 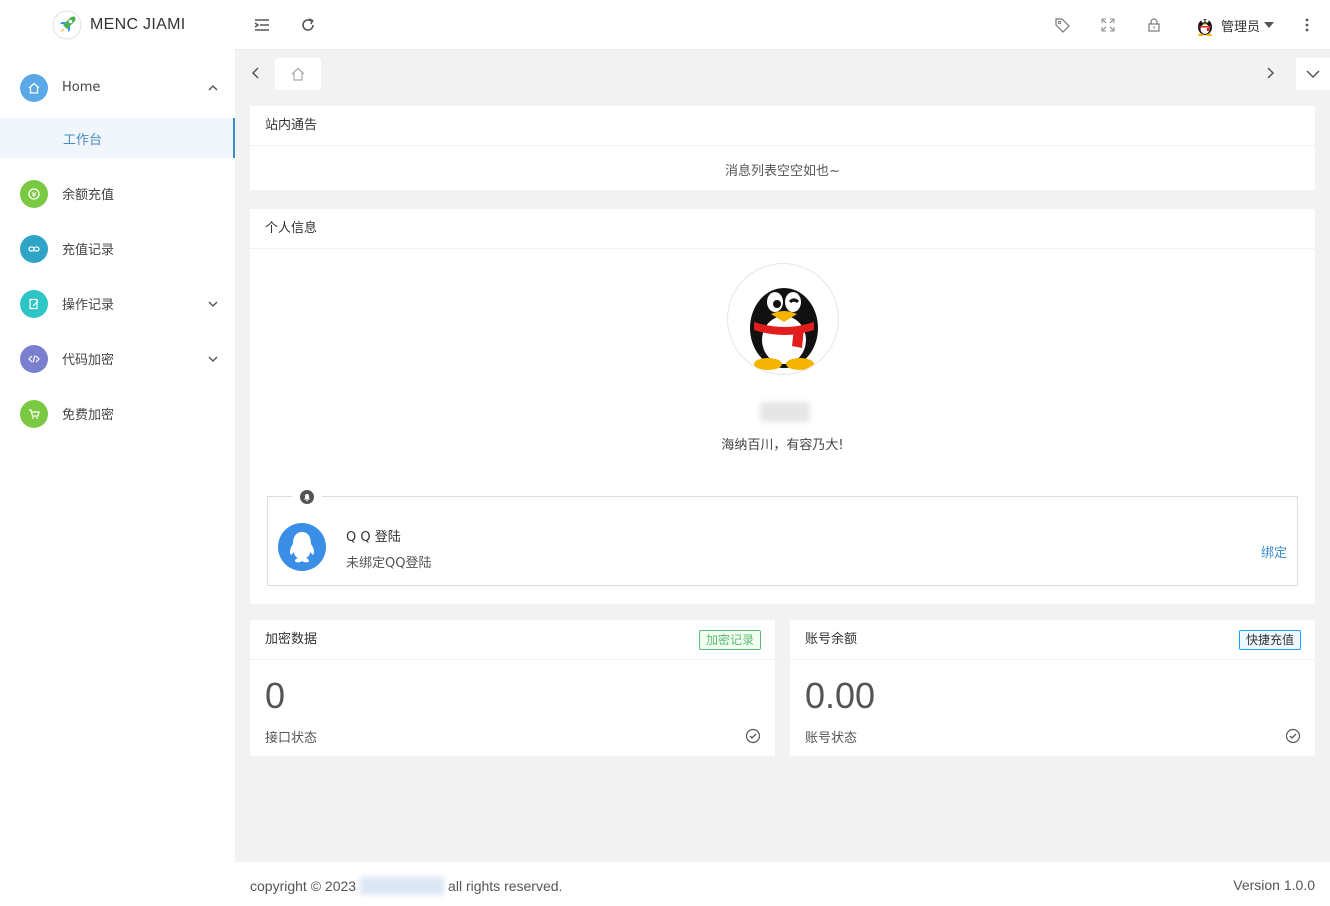 I want to click on tab-scroll-left-button, so click(x=256, y=73).